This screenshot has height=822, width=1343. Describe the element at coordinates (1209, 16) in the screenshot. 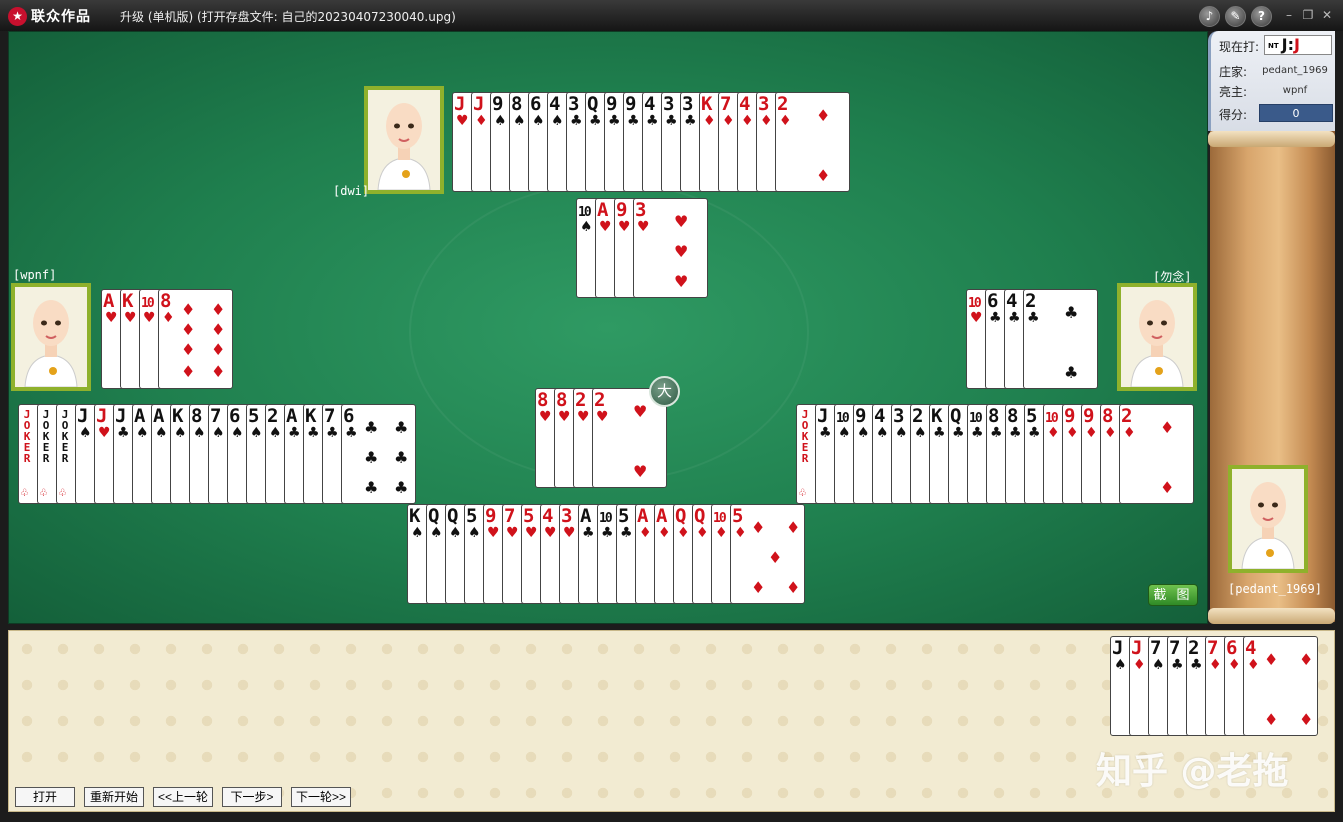

I see `sound-icon: ♪` at that location.